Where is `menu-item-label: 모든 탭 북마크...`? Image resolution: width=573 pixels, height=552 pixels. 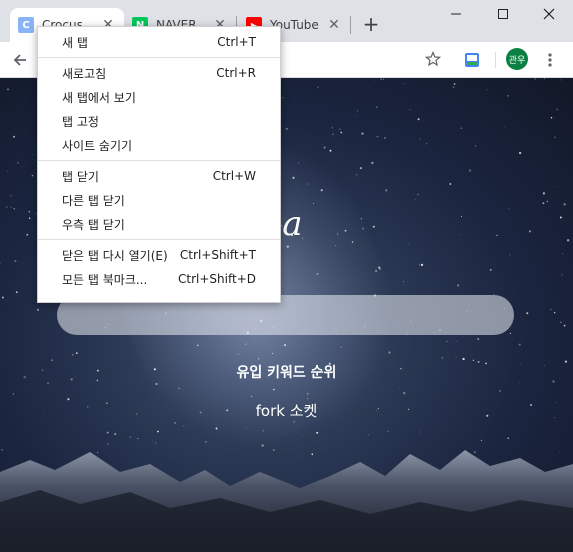 menu-item-label: 모든 탭 북마크... is located at coordinates (105, 279).